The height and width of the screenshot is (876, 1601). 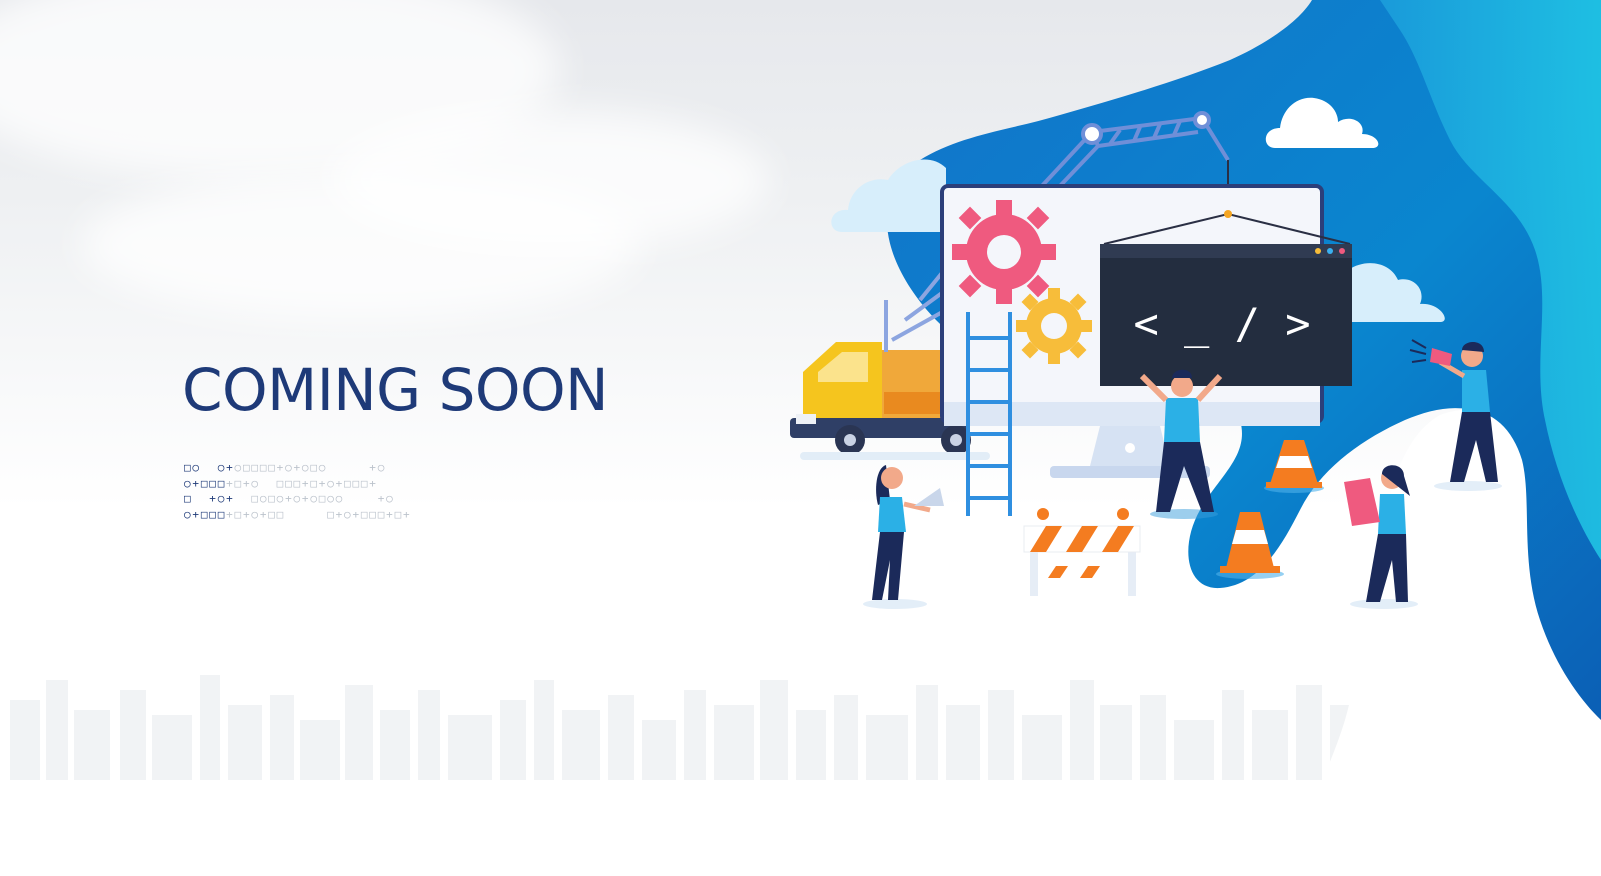 I want to click on laptop-icon, so click(x=929, y=497).